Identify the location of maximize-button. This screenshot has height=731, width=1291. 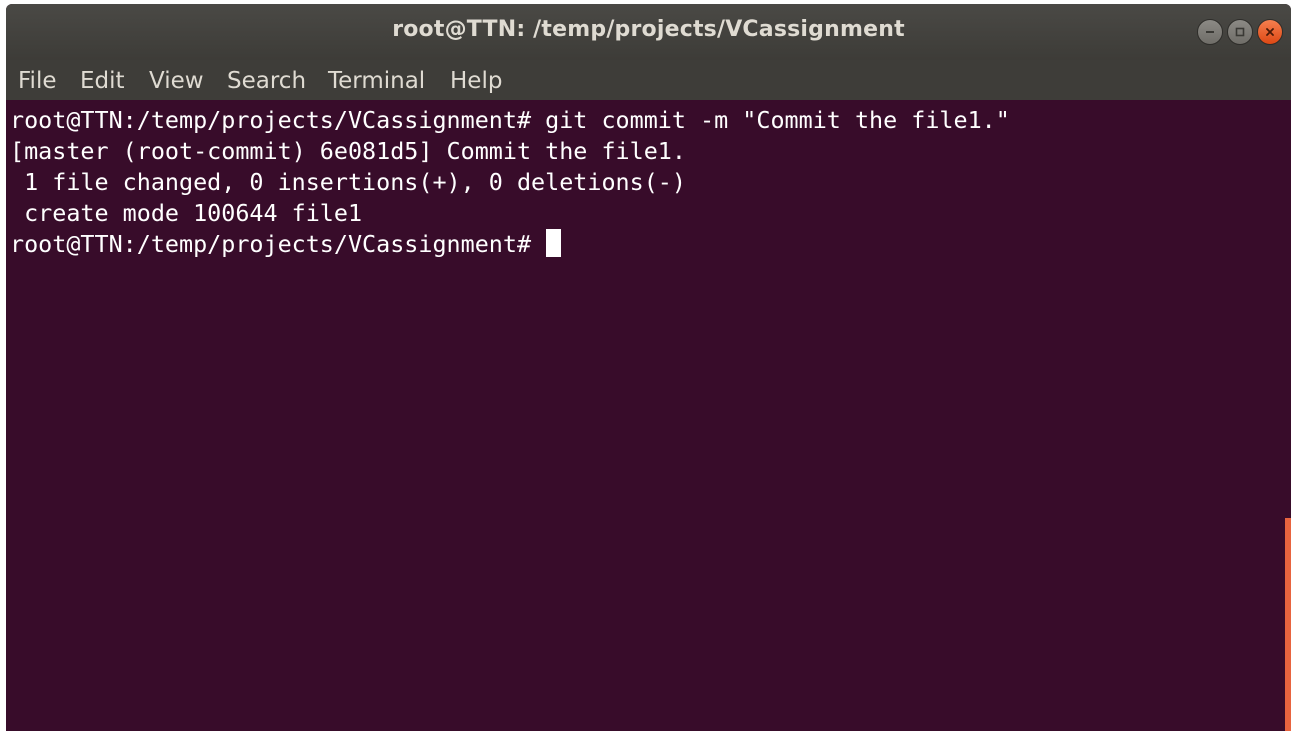
(1240, 32).